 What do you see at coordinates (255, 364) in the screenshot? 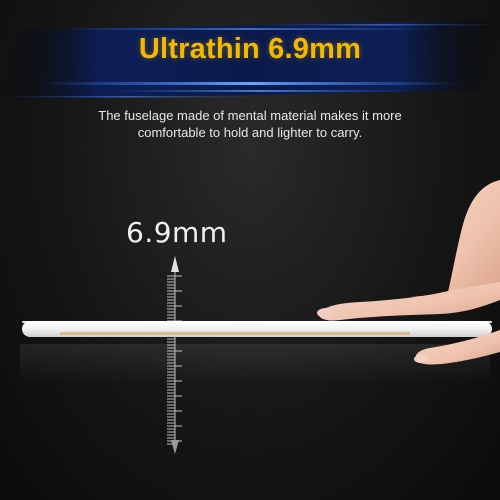
I see `floor-reflection` at bounding box center [255, 364].